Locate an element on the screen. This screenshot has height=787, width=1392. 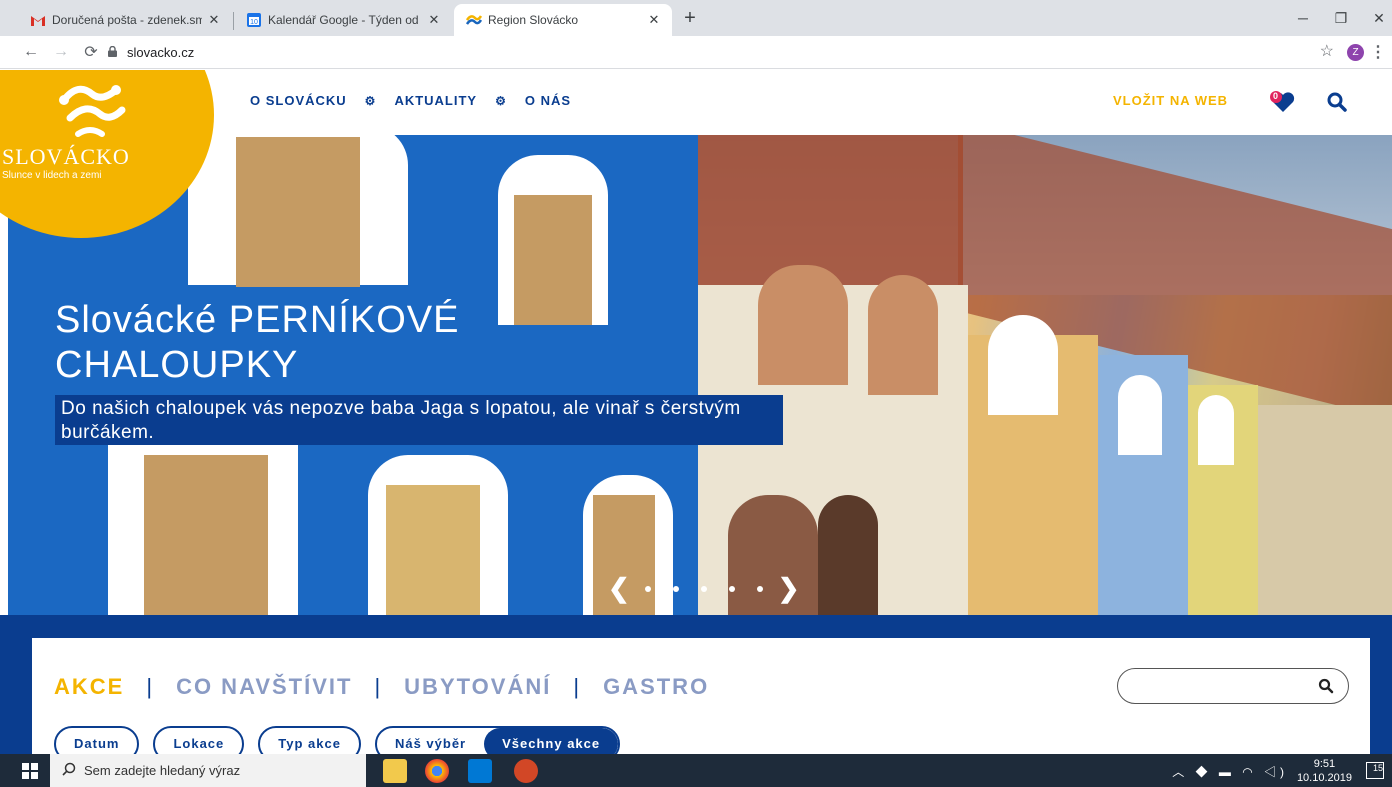
taskbar-search-input: Sem zadejte hledaný výraz is located at coordinates (208, 770).